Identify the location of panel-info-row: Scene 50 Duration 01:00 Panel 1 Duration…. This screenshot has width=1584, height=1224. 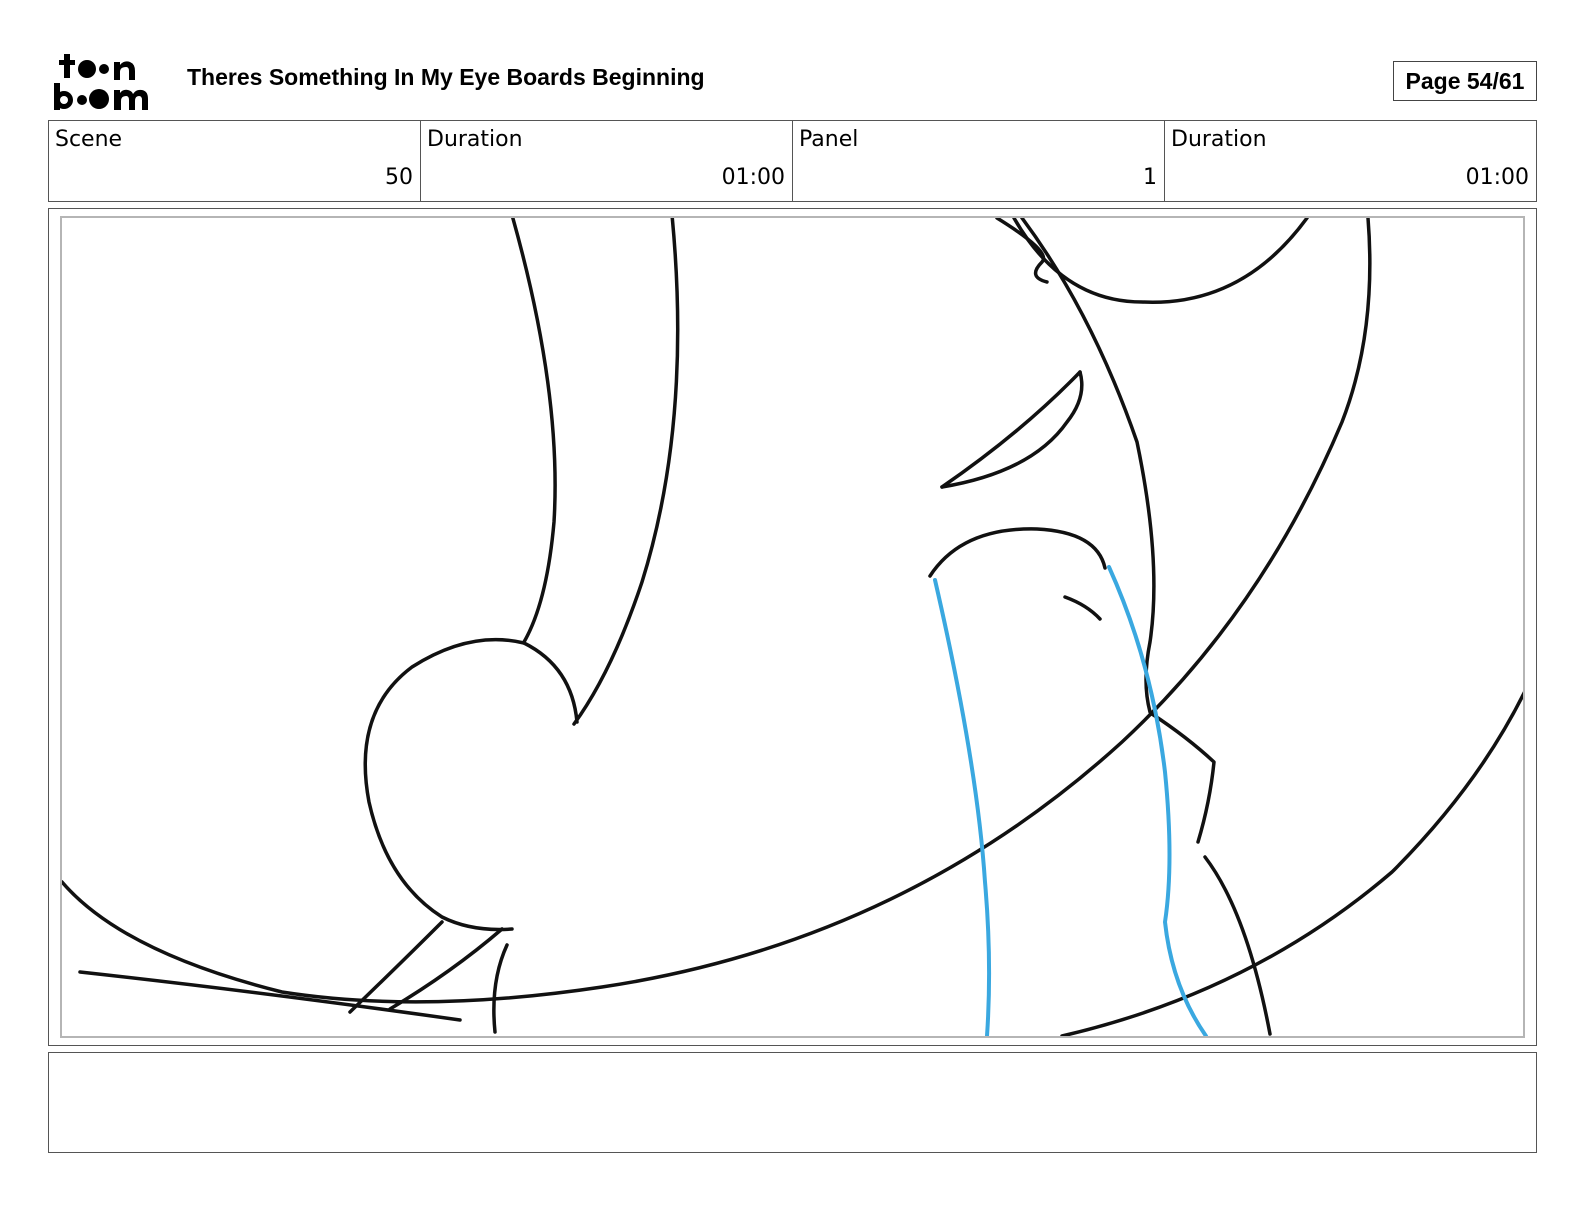
(792, 161).